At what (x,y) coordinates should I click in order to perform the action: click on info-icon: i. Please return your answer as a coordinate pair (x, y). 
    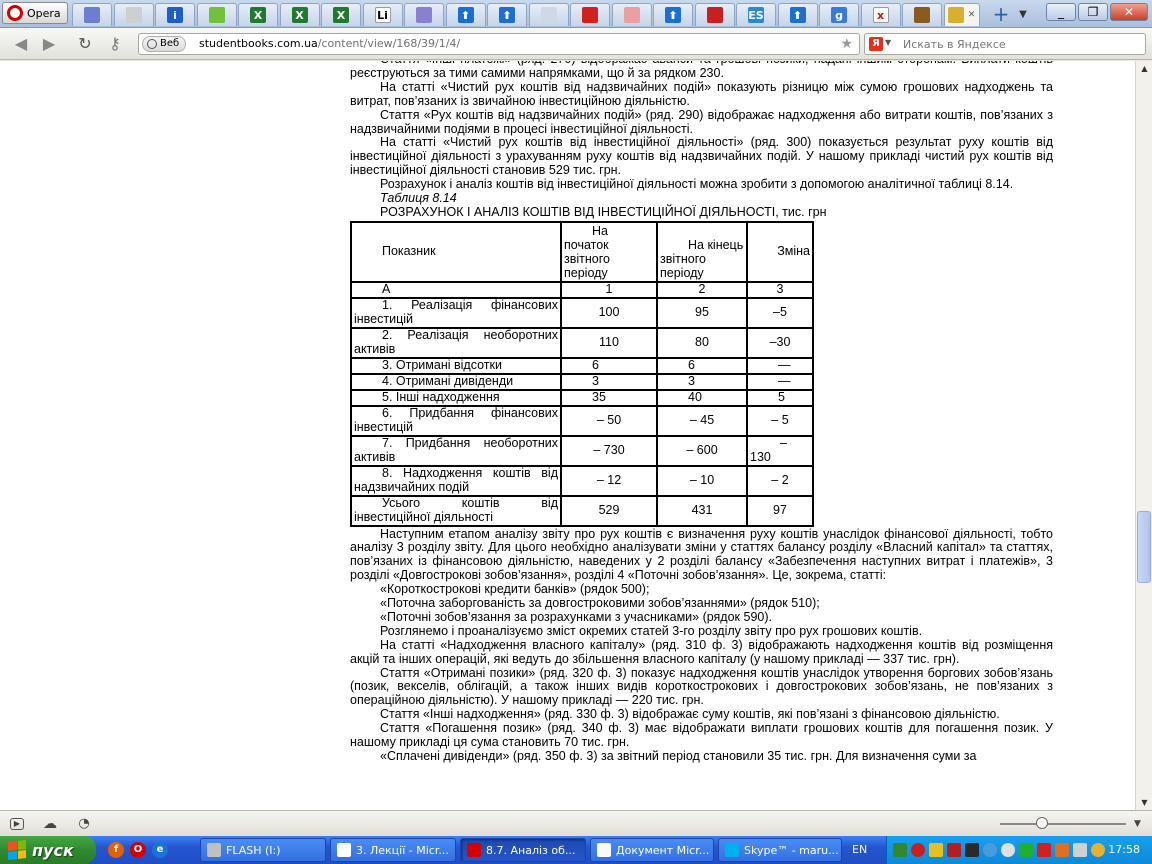
    Looking at the image, I should click on (175, 15).